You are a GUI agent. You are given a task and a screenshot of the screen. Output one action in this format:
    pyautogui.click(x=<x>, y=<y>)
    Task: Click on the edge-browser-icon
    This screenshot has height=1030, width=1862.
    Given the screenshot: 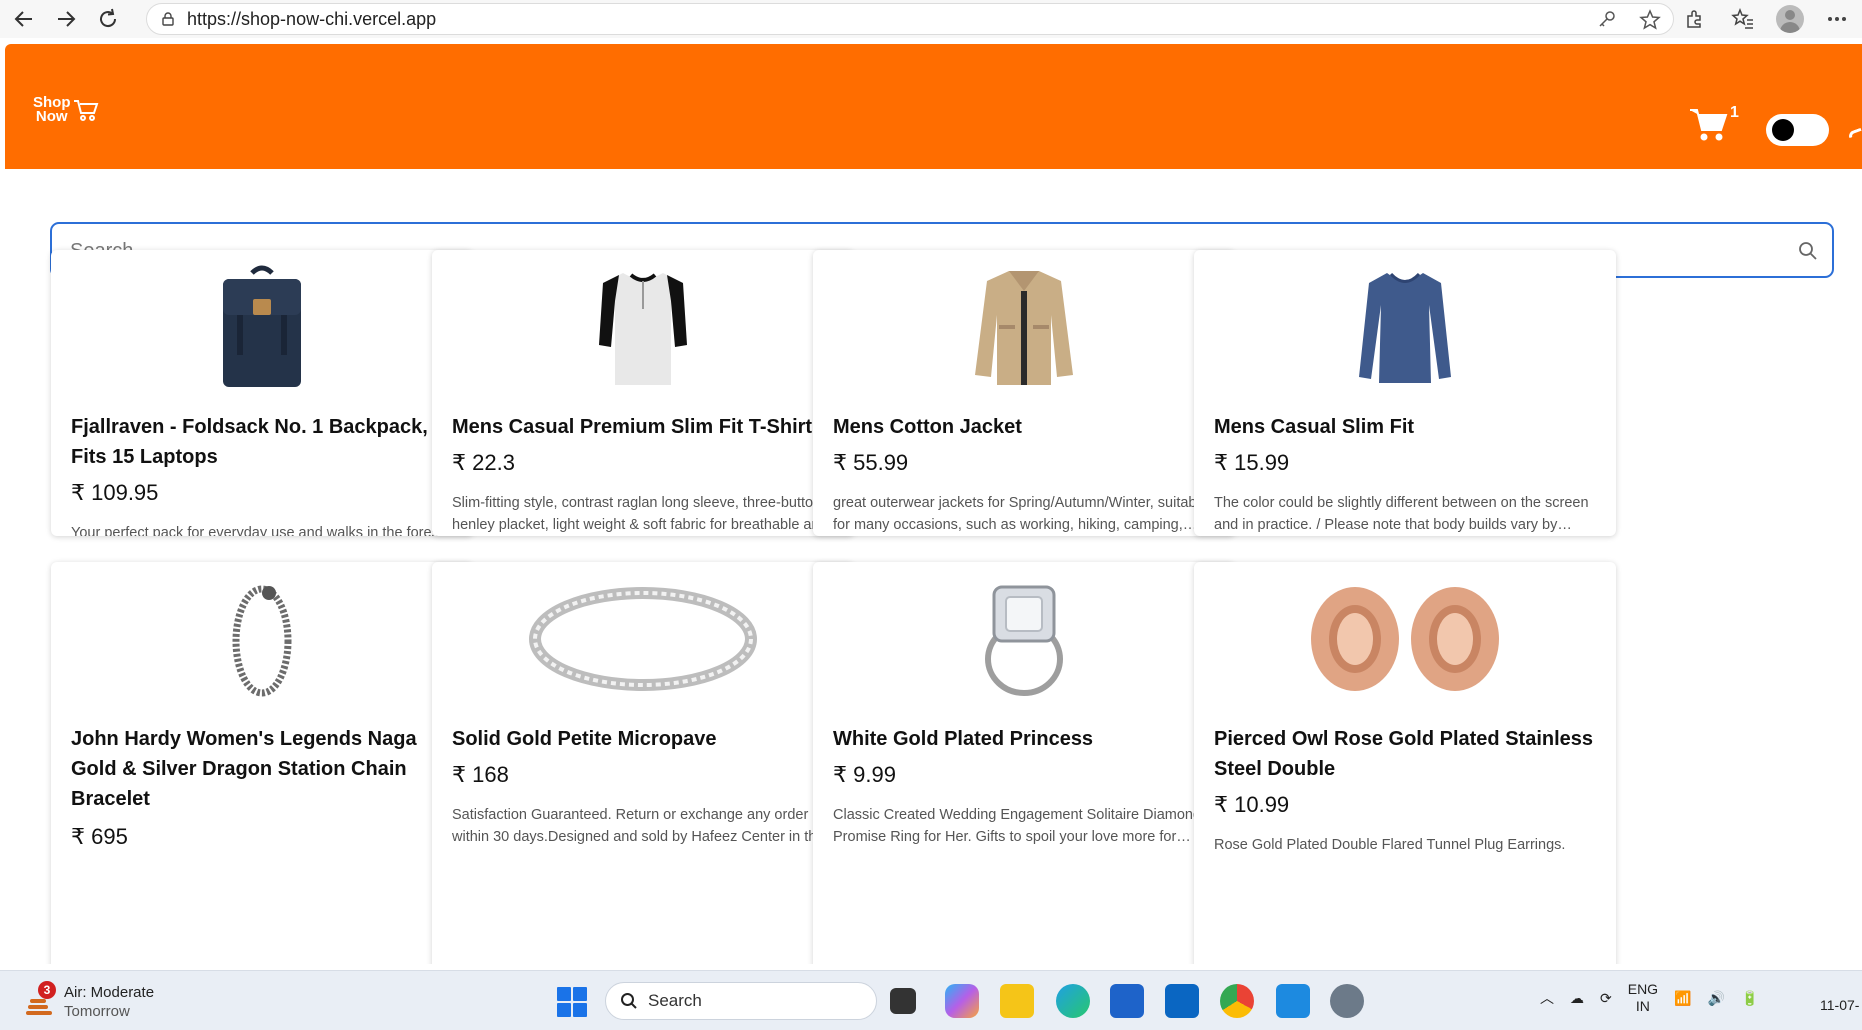 What is the action you would take?
    pyautogui.click(x=1073, y=1001)
    